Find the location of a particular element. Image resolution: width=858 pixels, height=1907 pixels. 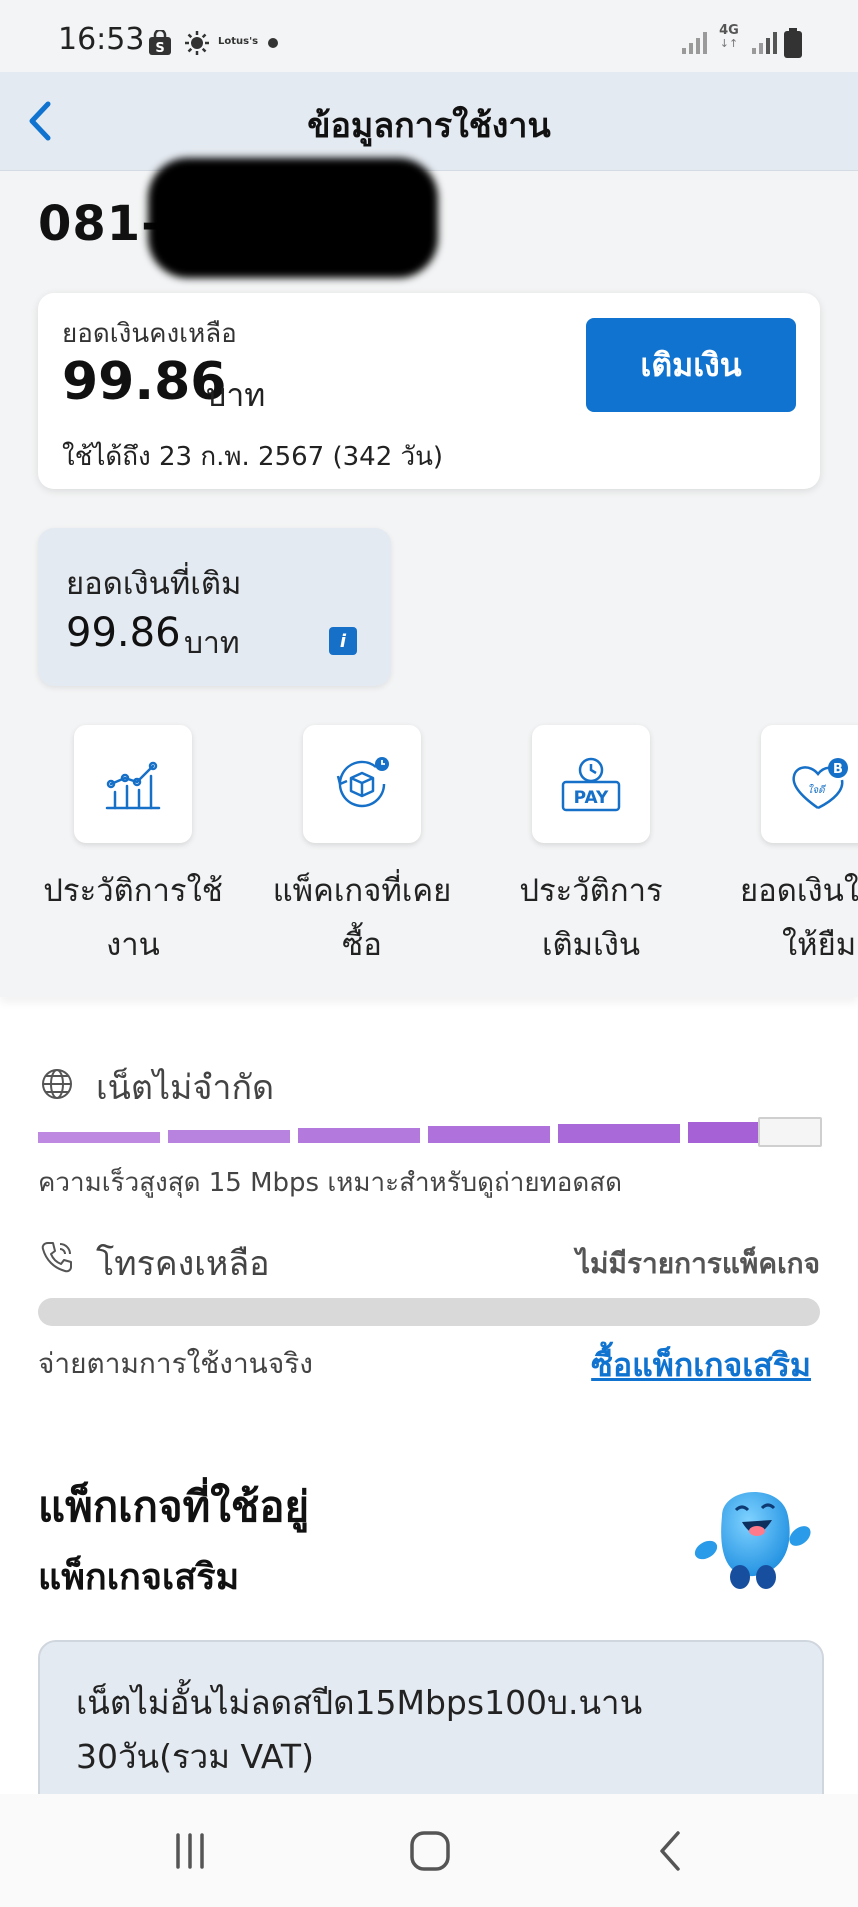

pay-as-use-text: จ่ายตามการใช้งานจริง is located at coordinates (175, 1363).